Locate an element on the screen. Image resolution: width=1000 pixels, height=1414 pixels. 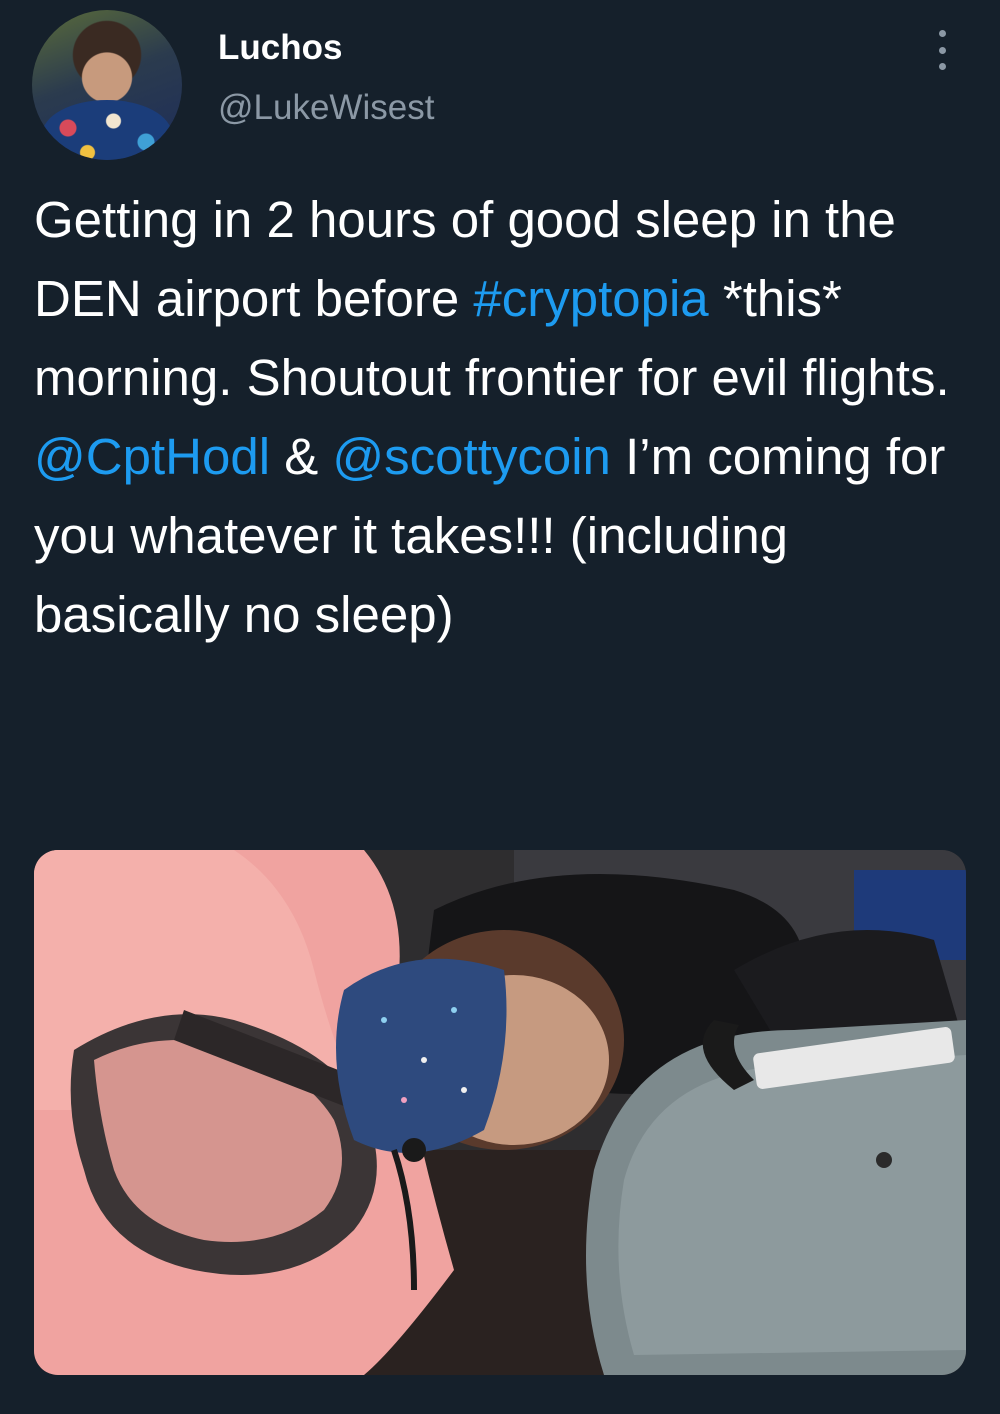
user-handle: @LukeWisest is located at coordinates (326, 108).